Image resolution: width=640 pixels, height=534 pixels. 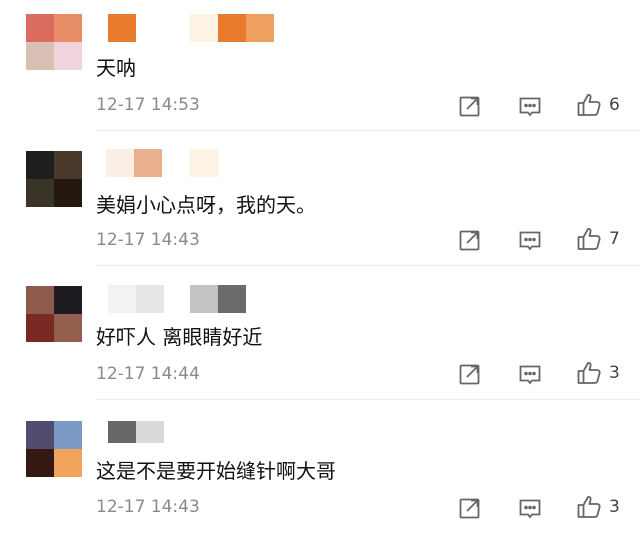 What do you see at coordinates (148, 105) in the screenshot?
I see `comment-time: 12-17 14:53` at bounding box center [148, 105].